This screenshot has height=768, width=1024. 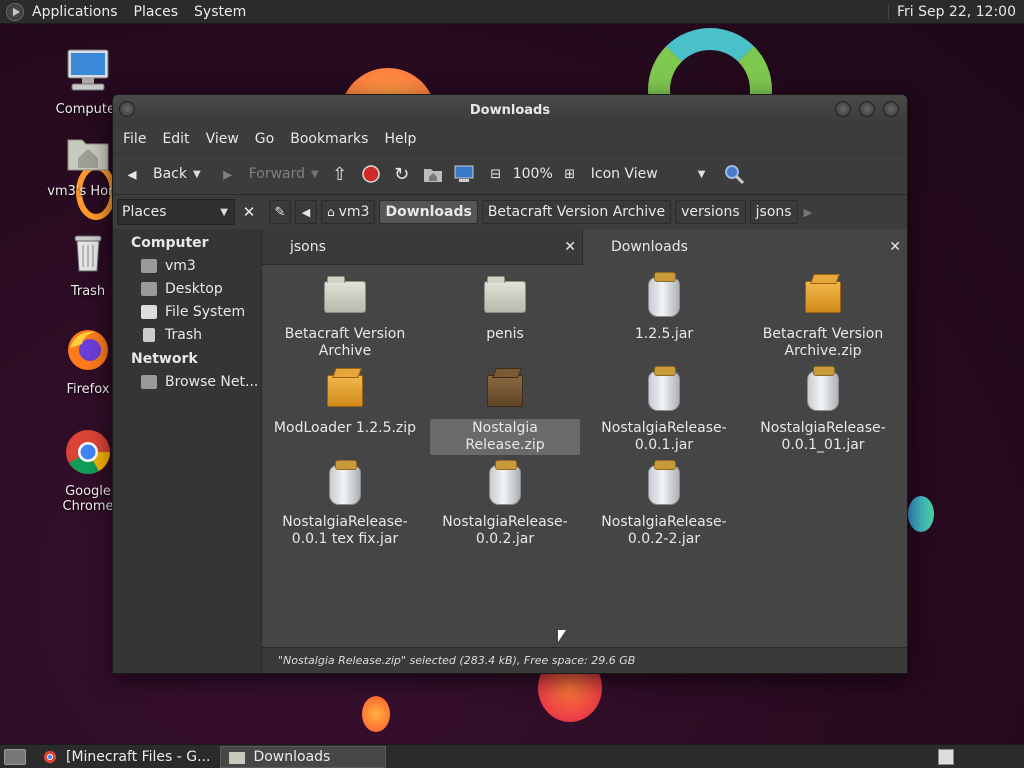 I want to click on up-button: ⇧, so click(x=340, y=174).